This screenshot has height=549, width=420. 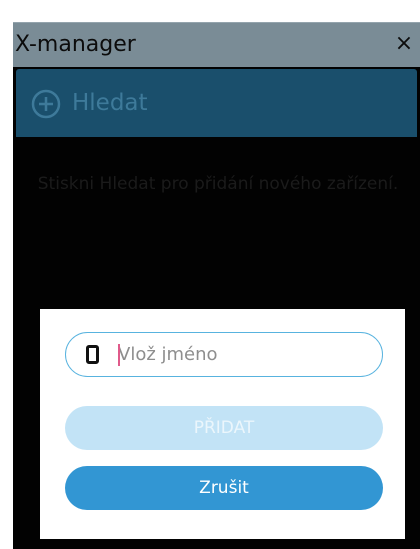 What do you see at coordinates (404, 44) in the screenshot?
I see `close-icon: ×` at bounding box center [404, 44].